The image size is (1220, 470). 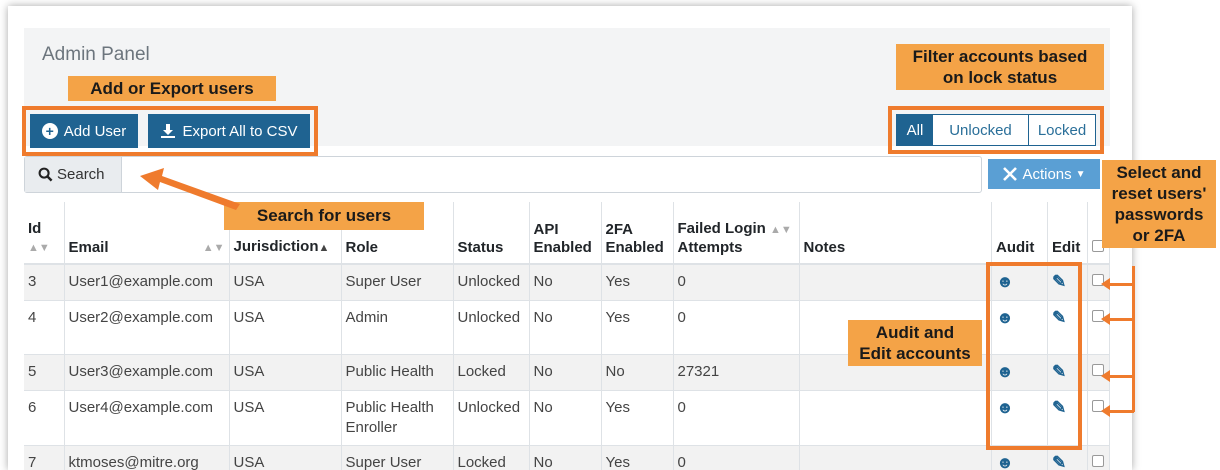 I want to click on cell-email: User1@example.com, so click(x=147, y=282).